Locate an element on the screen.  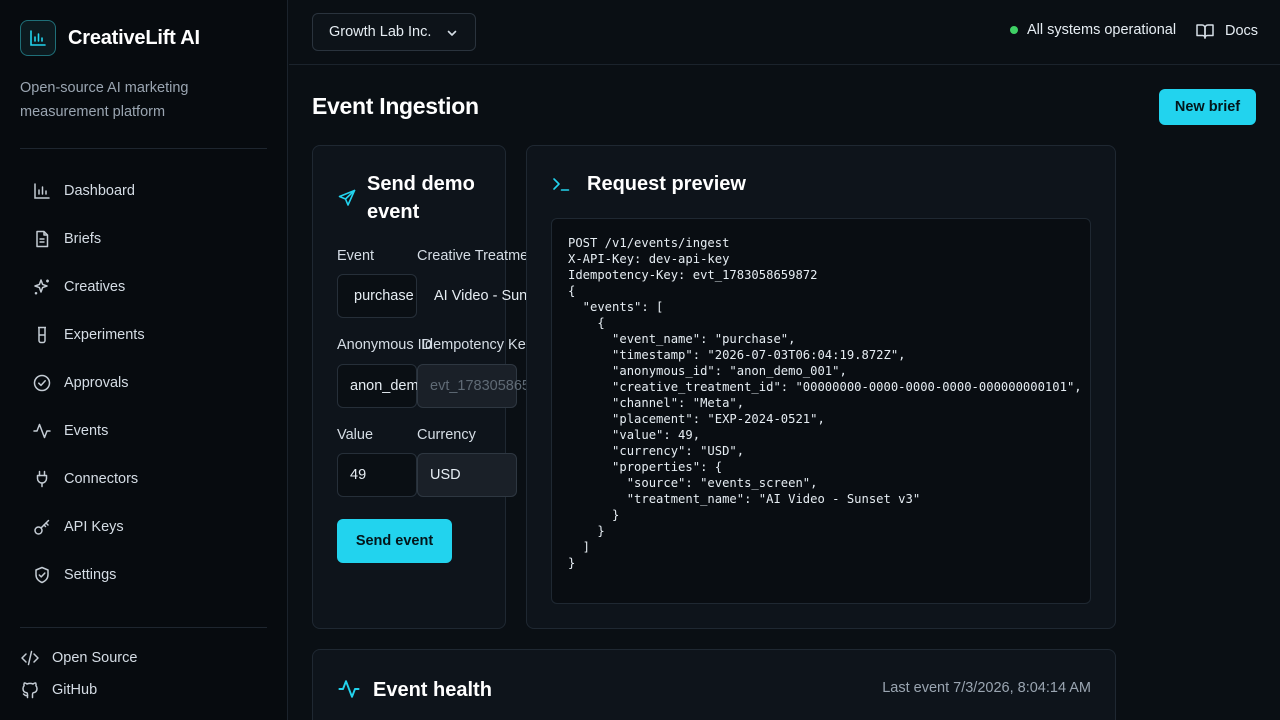
event-select: purchase is located at coordinates (377, 296).